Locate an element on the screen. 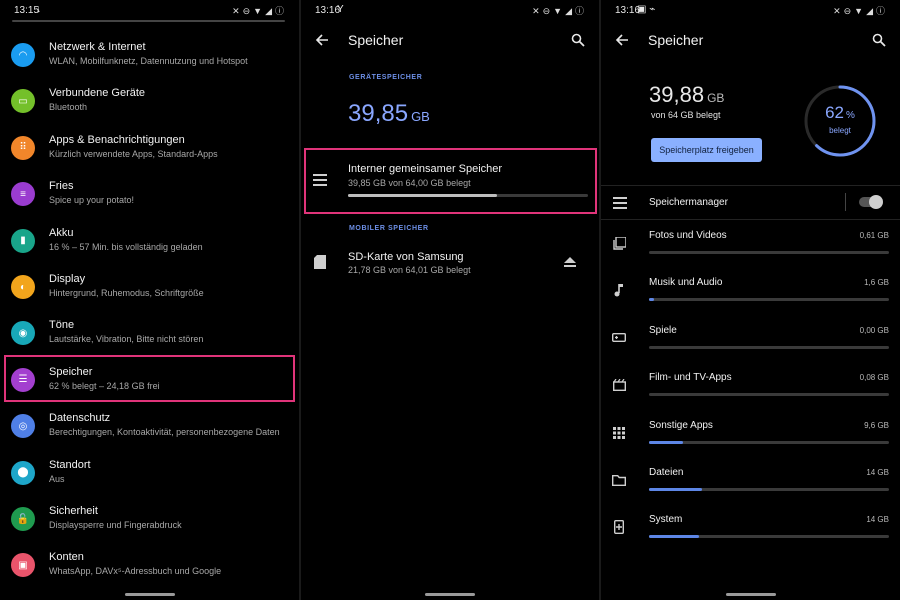 Image resolution: width=900 pixels, height=600 pixels. settings-item: ≡ Fries Spice up your potato! is located at coordinates (149, 198).